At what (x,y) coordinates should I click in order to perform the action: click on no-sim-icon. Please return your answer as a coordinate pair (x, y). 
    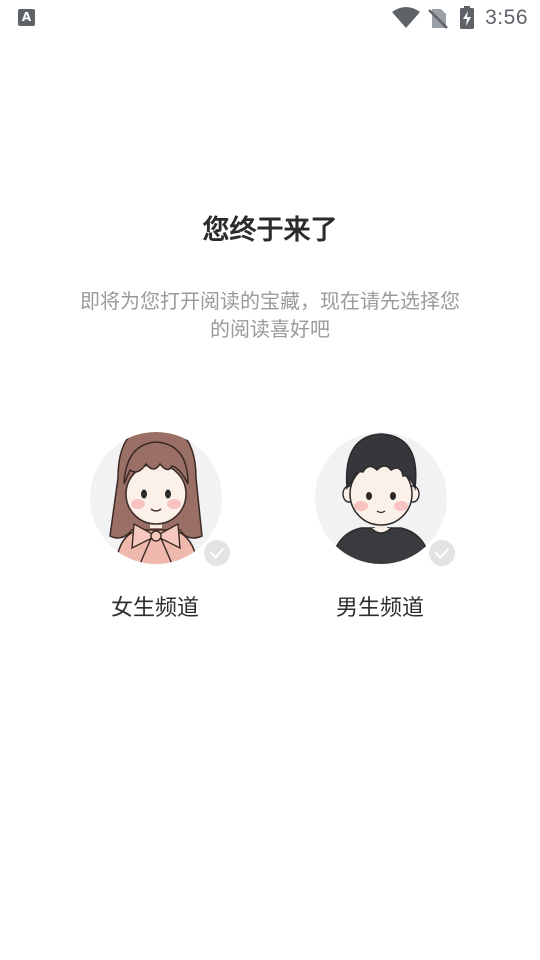
    Looking at the image, I should click on (438, 19).